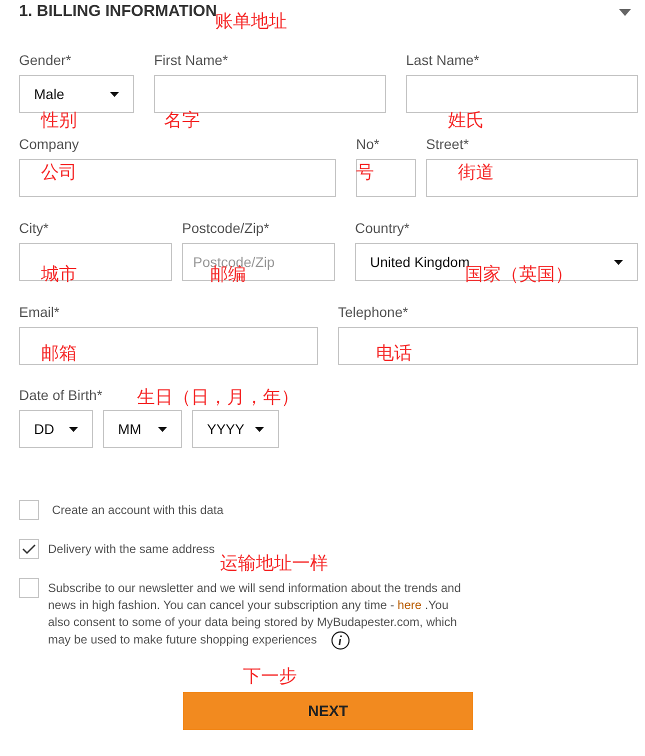 Image resolution: width=645 pixels, height=756 pixels. I want to click on here-link: here, so click(410, 605).